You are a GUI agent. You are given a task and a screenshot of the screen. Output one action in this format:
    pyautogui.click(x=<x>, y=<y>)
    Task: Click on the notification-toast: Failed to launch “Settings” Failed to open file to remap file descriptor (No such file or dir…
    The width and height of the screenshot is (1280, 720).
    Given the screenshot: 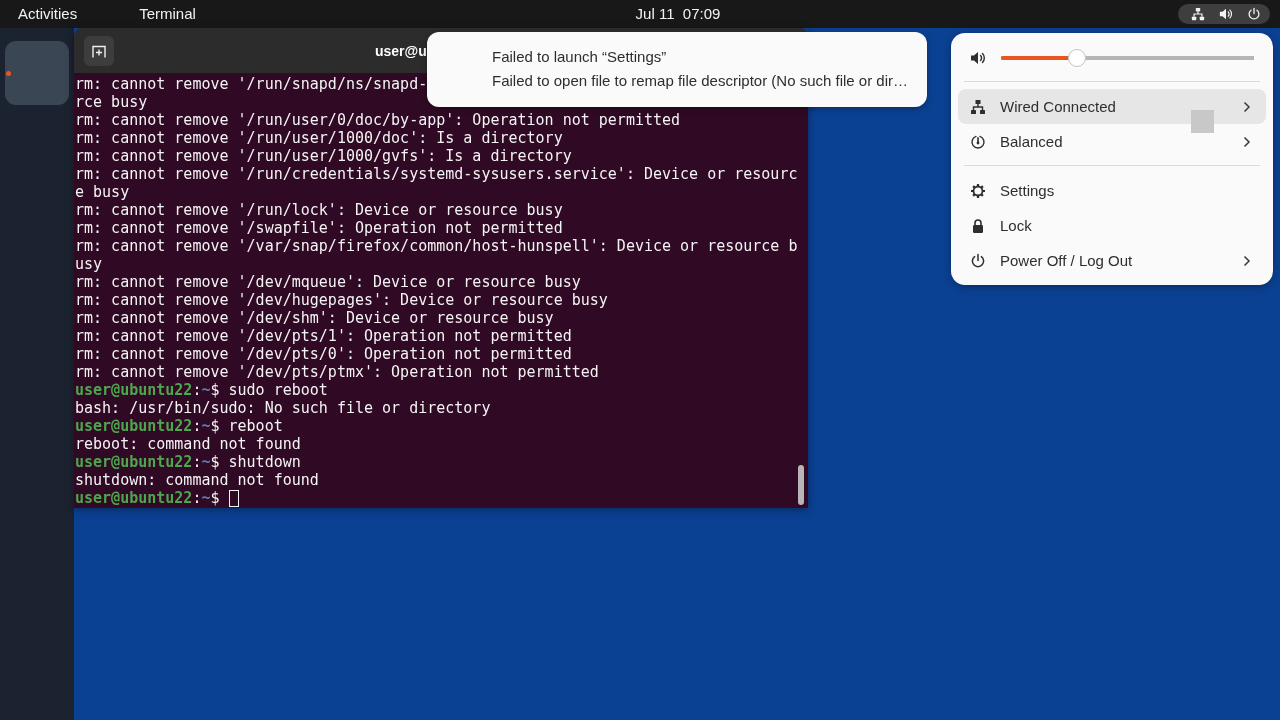 What is the action you would take?
    pyautogui.click(x=677, y=69)
    